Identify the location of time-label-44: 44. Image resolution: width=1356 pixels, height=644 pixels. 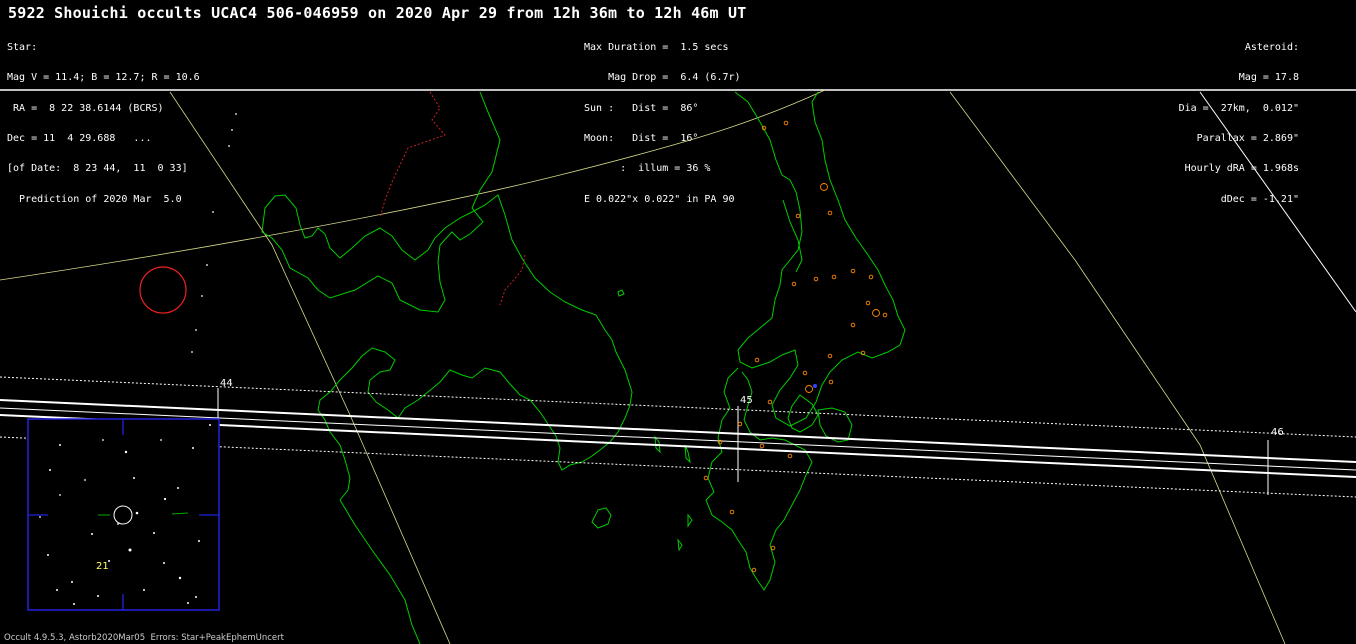
(226, 383).